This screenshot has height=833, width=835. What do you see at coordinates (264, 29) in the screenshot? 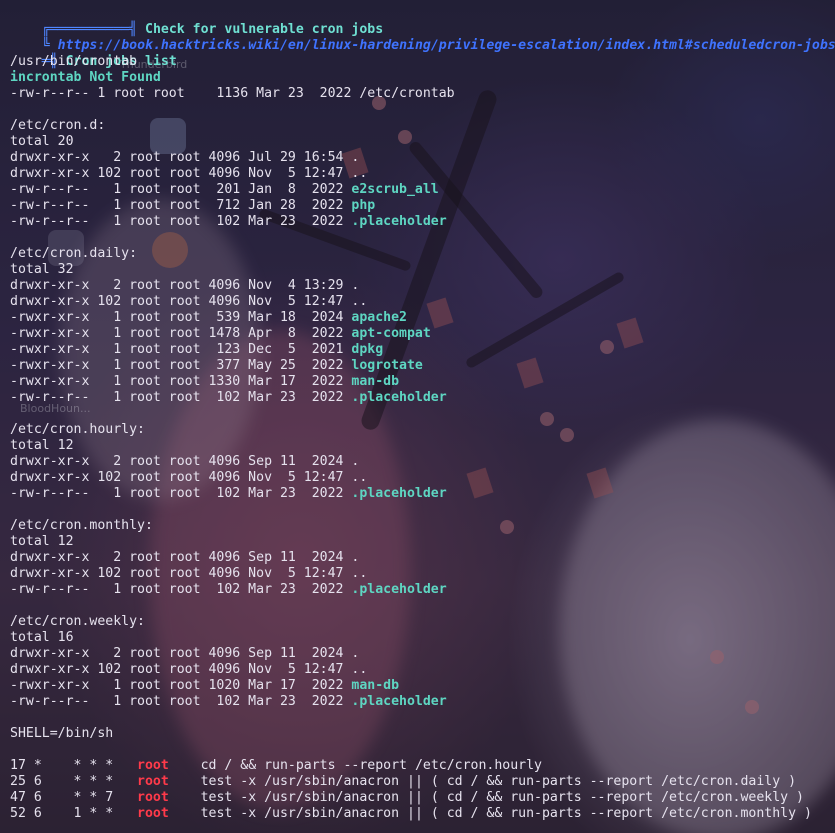
I see `section-title: Check for vulnerable cron jobs` at bounding box center [264, 29].